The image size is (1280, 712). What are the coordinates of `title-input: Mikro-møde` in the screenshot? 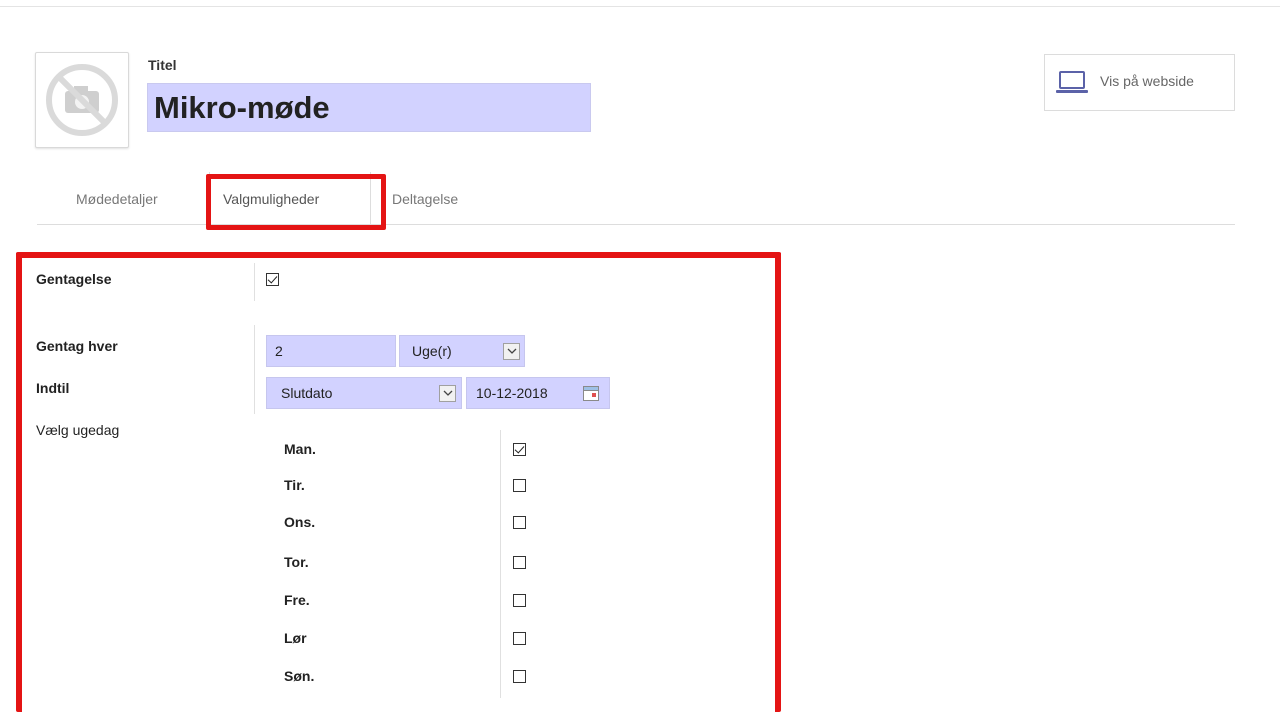 It's located at (369, 107).